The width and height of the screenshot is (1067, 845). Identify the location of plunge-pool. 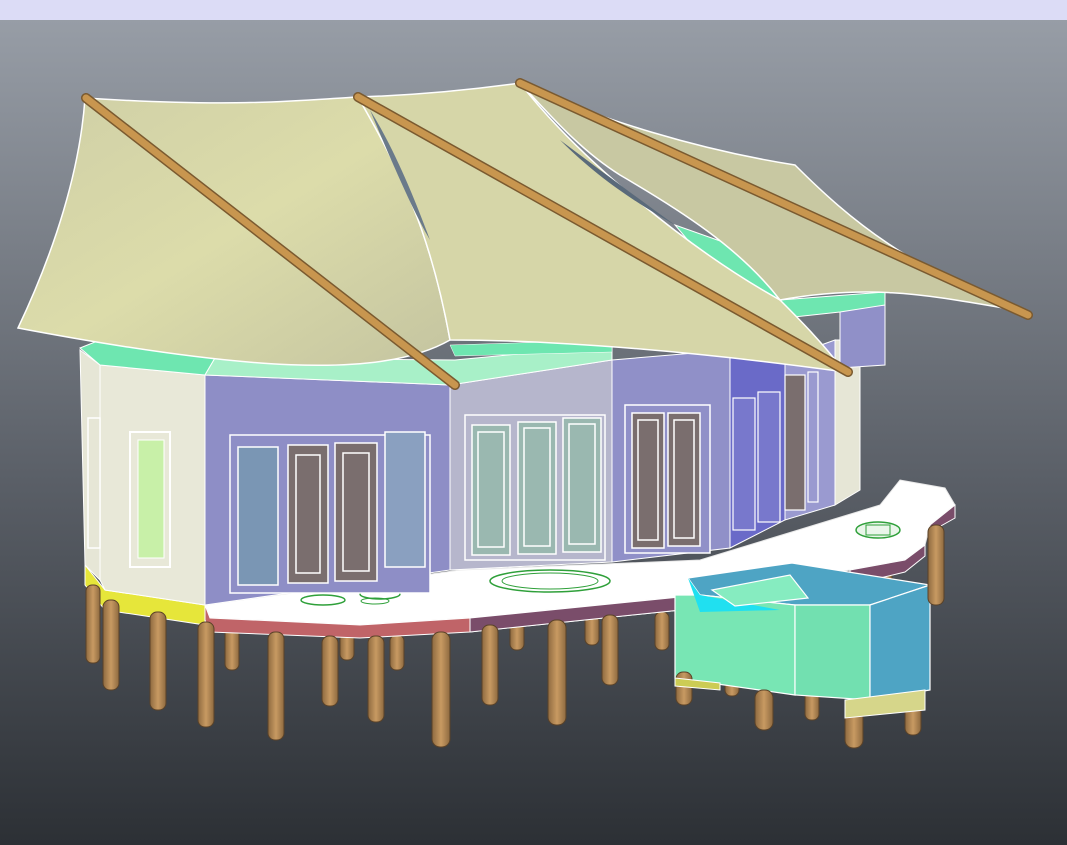
(802, 631).